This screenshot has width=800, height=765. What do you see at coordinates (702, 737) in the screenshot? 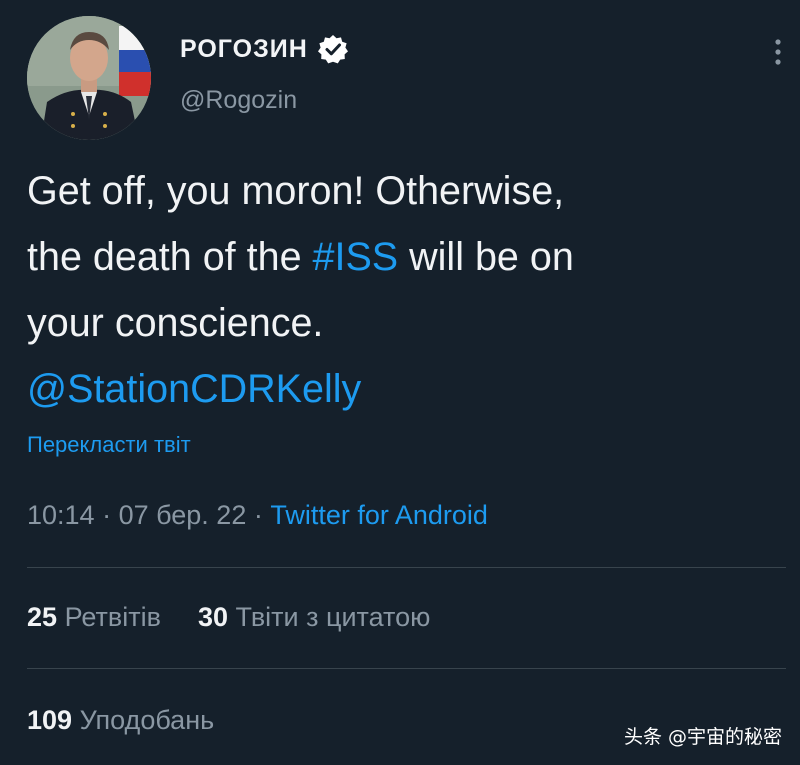
I see `watermark: 头条 @宇宙的秘密` at bounding box center [702, 737].